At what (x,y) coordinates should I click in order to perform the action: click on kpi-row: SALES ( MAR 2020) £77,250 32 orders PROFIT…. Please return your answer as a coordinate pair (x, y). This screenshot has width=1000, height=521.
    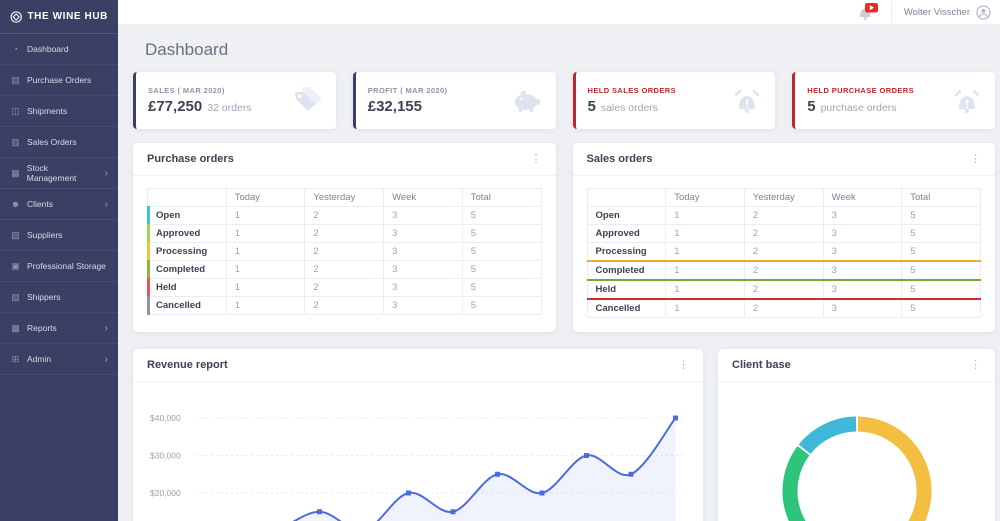
    Looking at the image, I should click on (564, 100).